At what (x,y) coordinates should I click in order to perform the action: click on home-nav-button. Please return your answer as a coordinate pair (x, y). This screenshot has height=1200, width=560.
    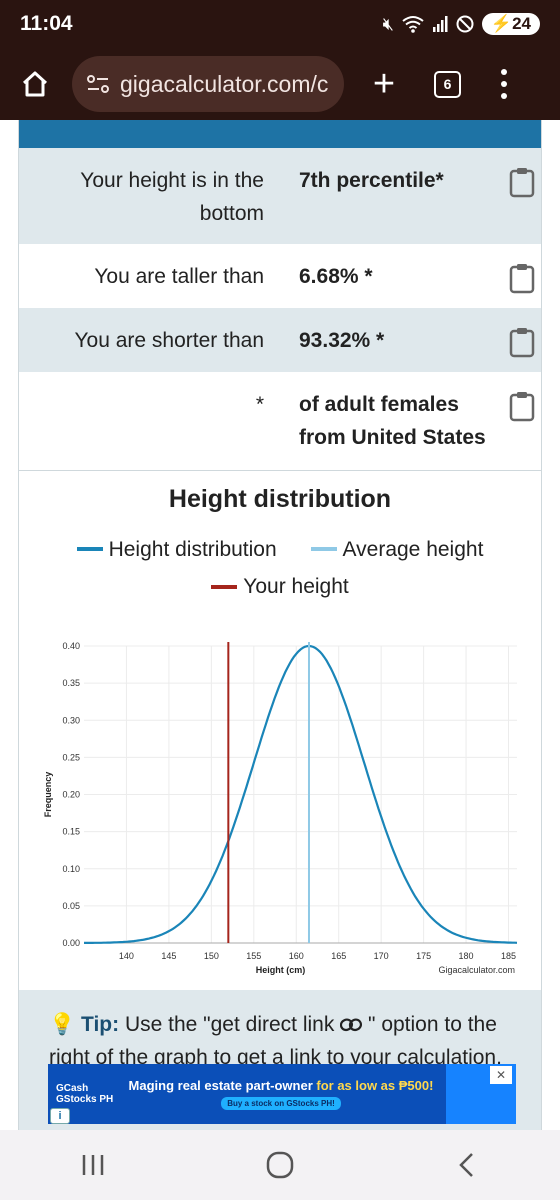
    Looking at the image, I should click on (280, 1165).